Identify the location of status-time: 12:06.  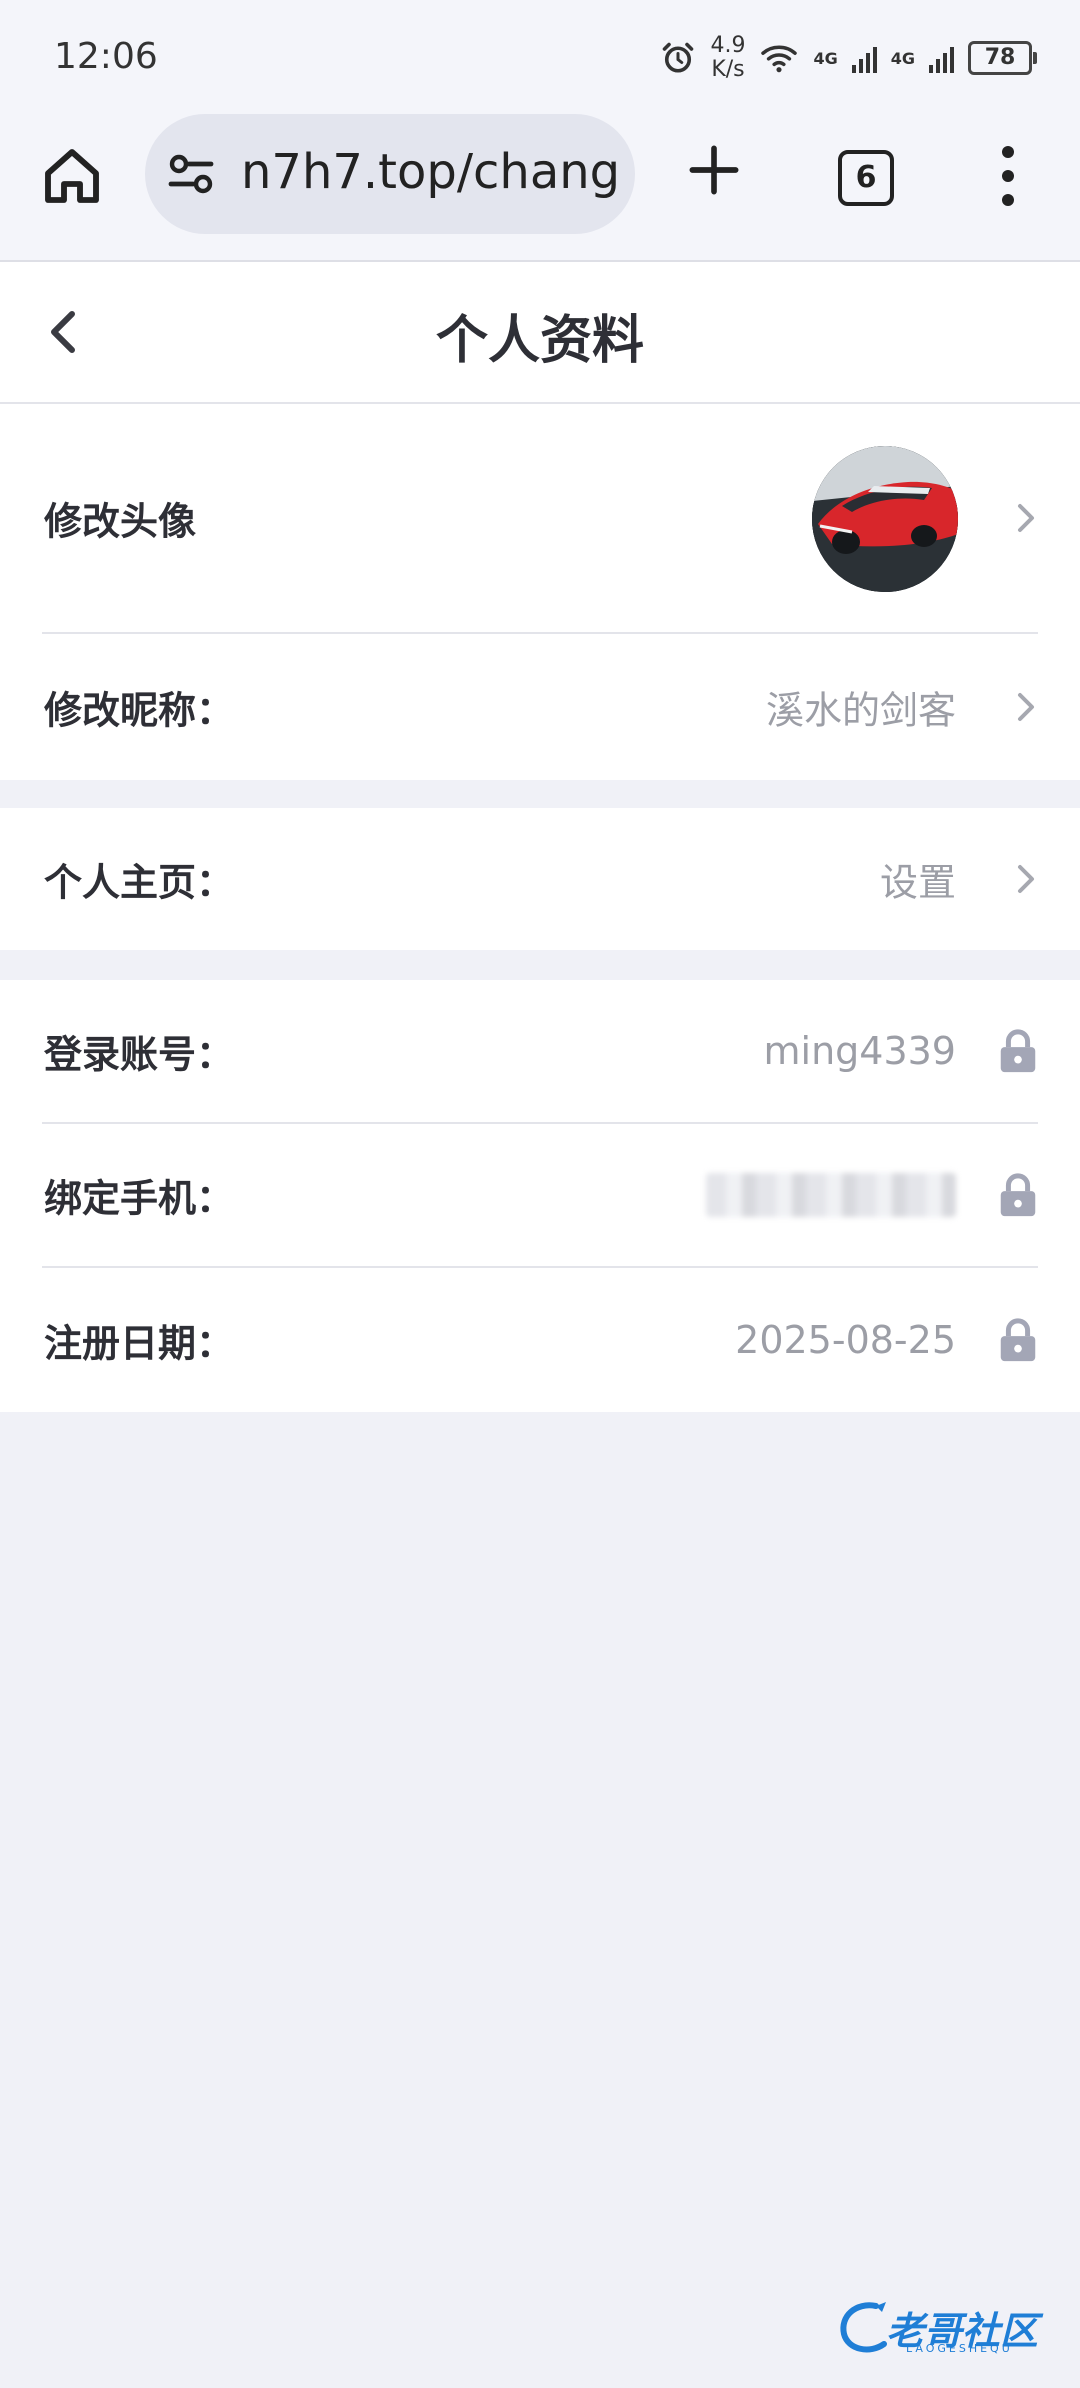
(106, 56).